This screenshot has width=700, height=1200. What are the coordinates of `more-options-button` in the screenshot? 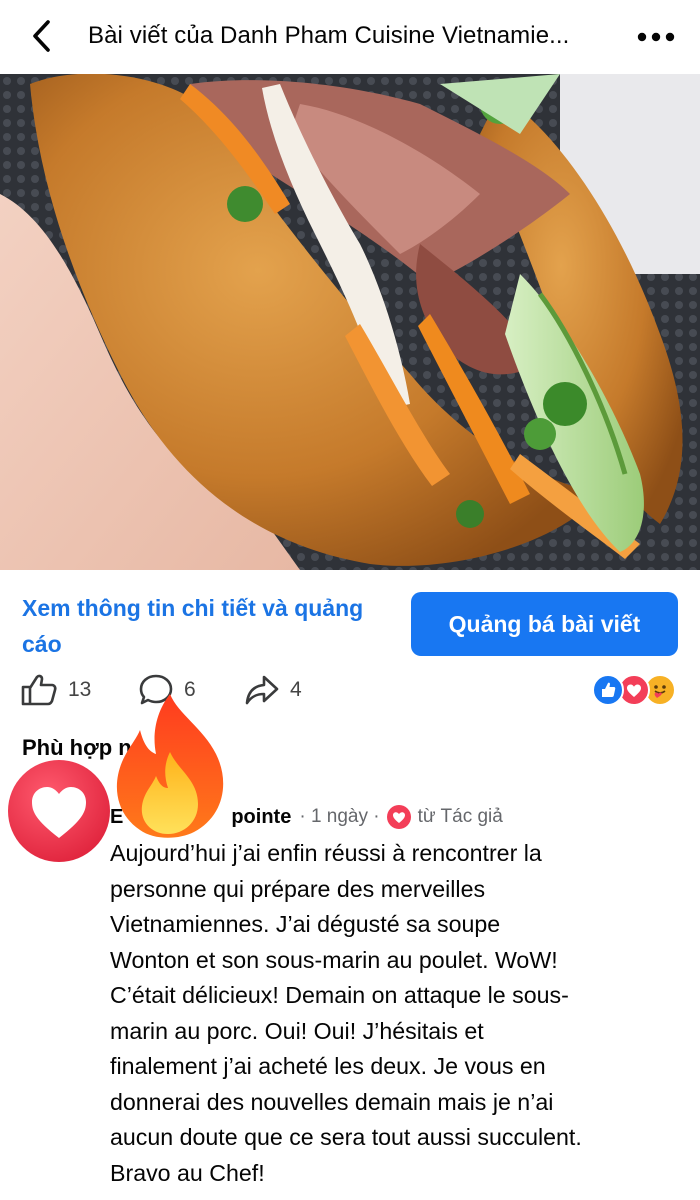 It's located at (656, 37).